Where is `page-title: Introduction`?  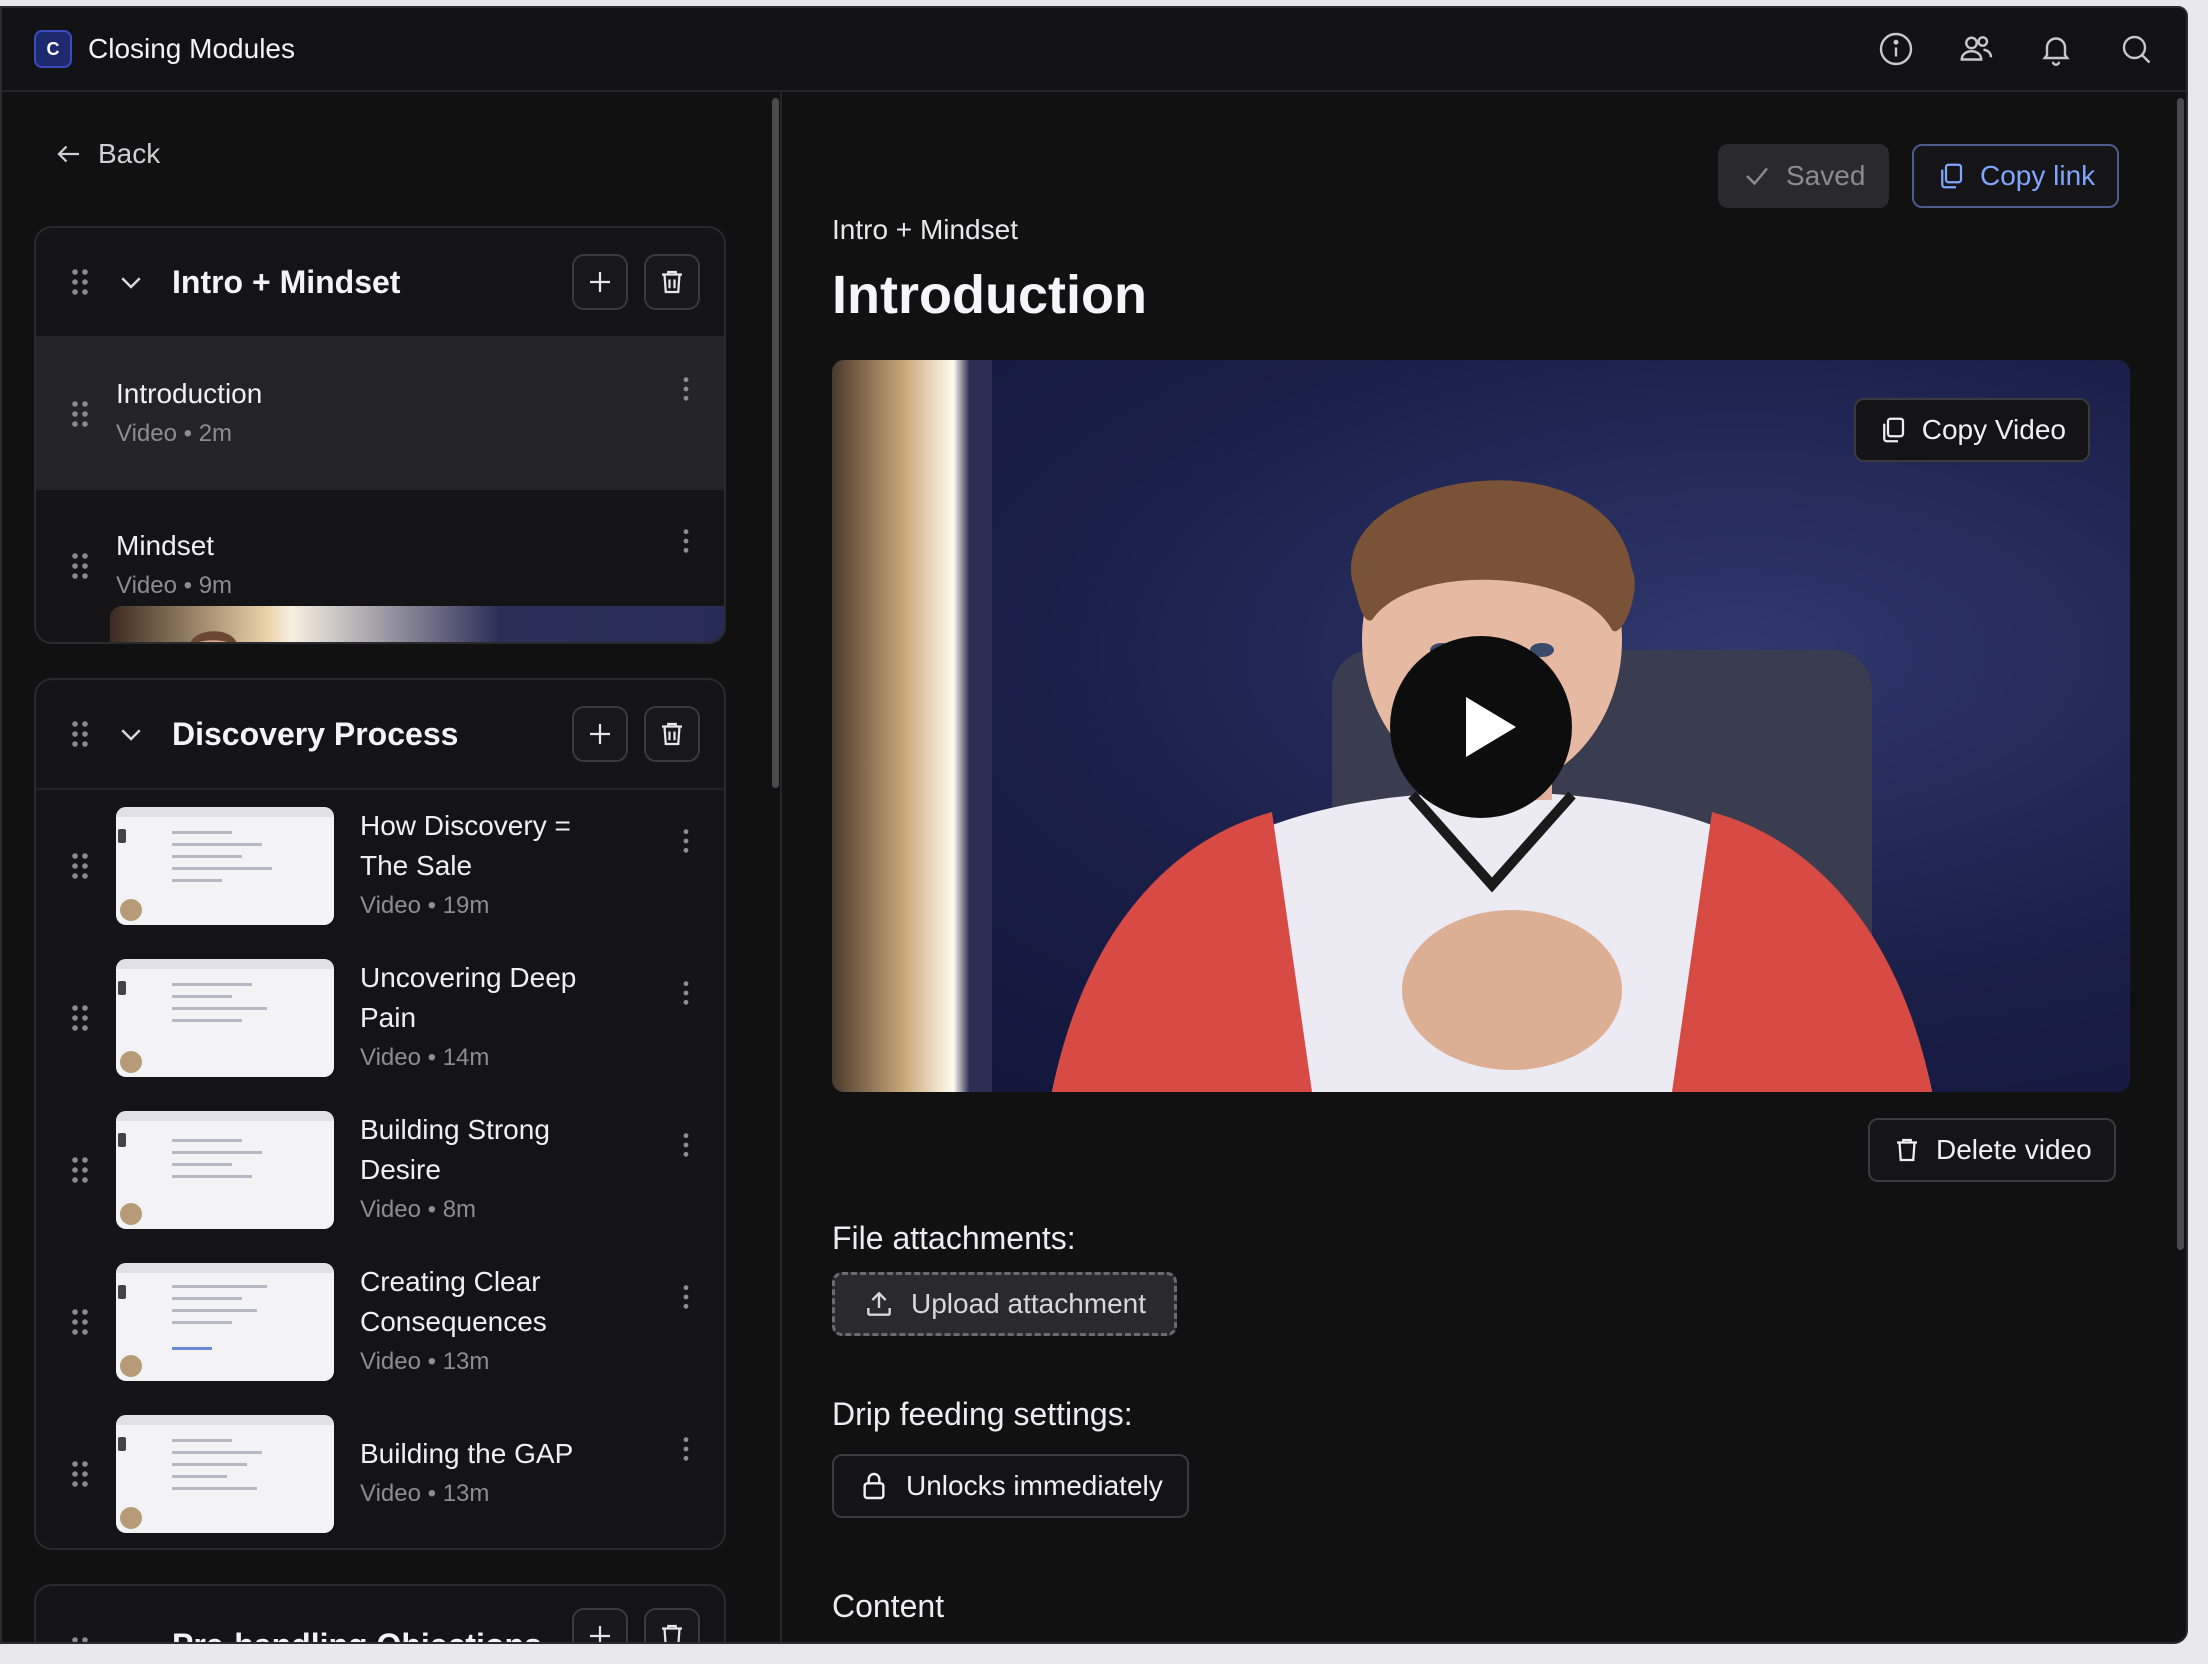
page-title: Introduction is located at coordinates (989, 295).